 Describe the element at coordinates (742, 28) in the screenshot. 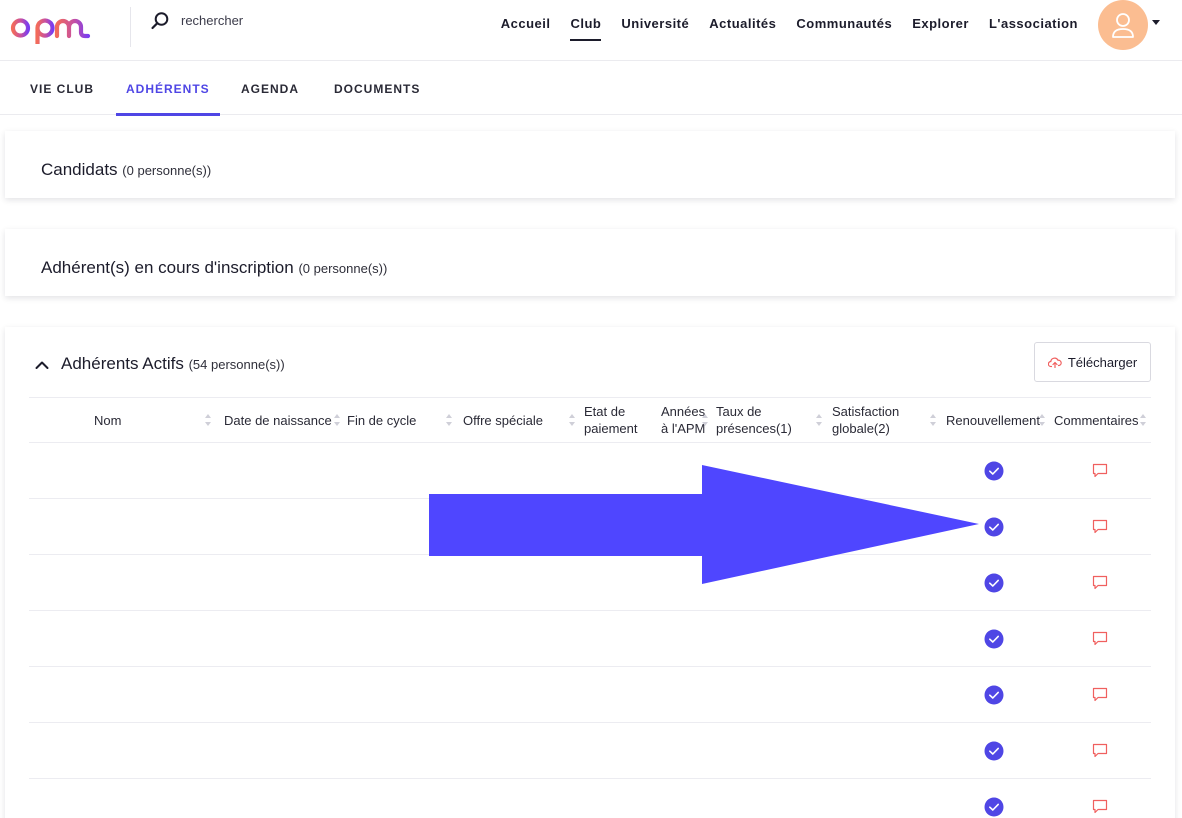

I see `nav-actualites: Actualités` at that location.